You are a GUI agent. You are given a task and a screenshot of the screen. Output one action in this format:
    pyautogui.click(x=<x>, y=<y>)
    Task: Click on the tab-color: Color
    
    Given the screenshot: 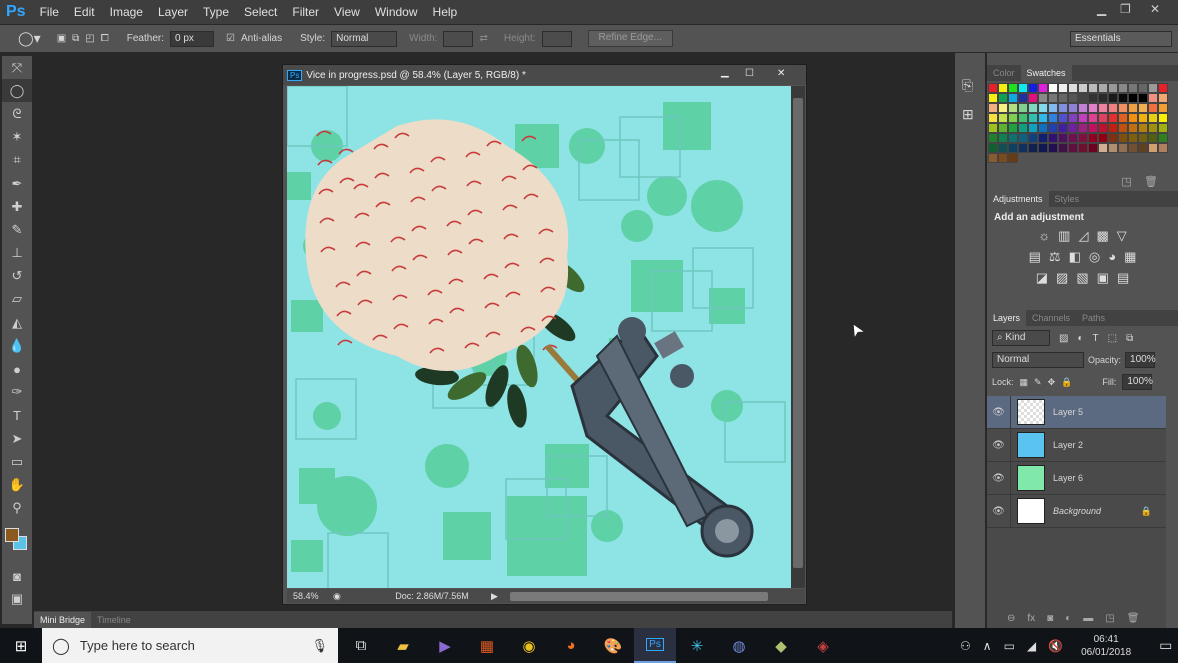 What is the action you would take?
    pyautogui.click(x=1004, y=73)
    